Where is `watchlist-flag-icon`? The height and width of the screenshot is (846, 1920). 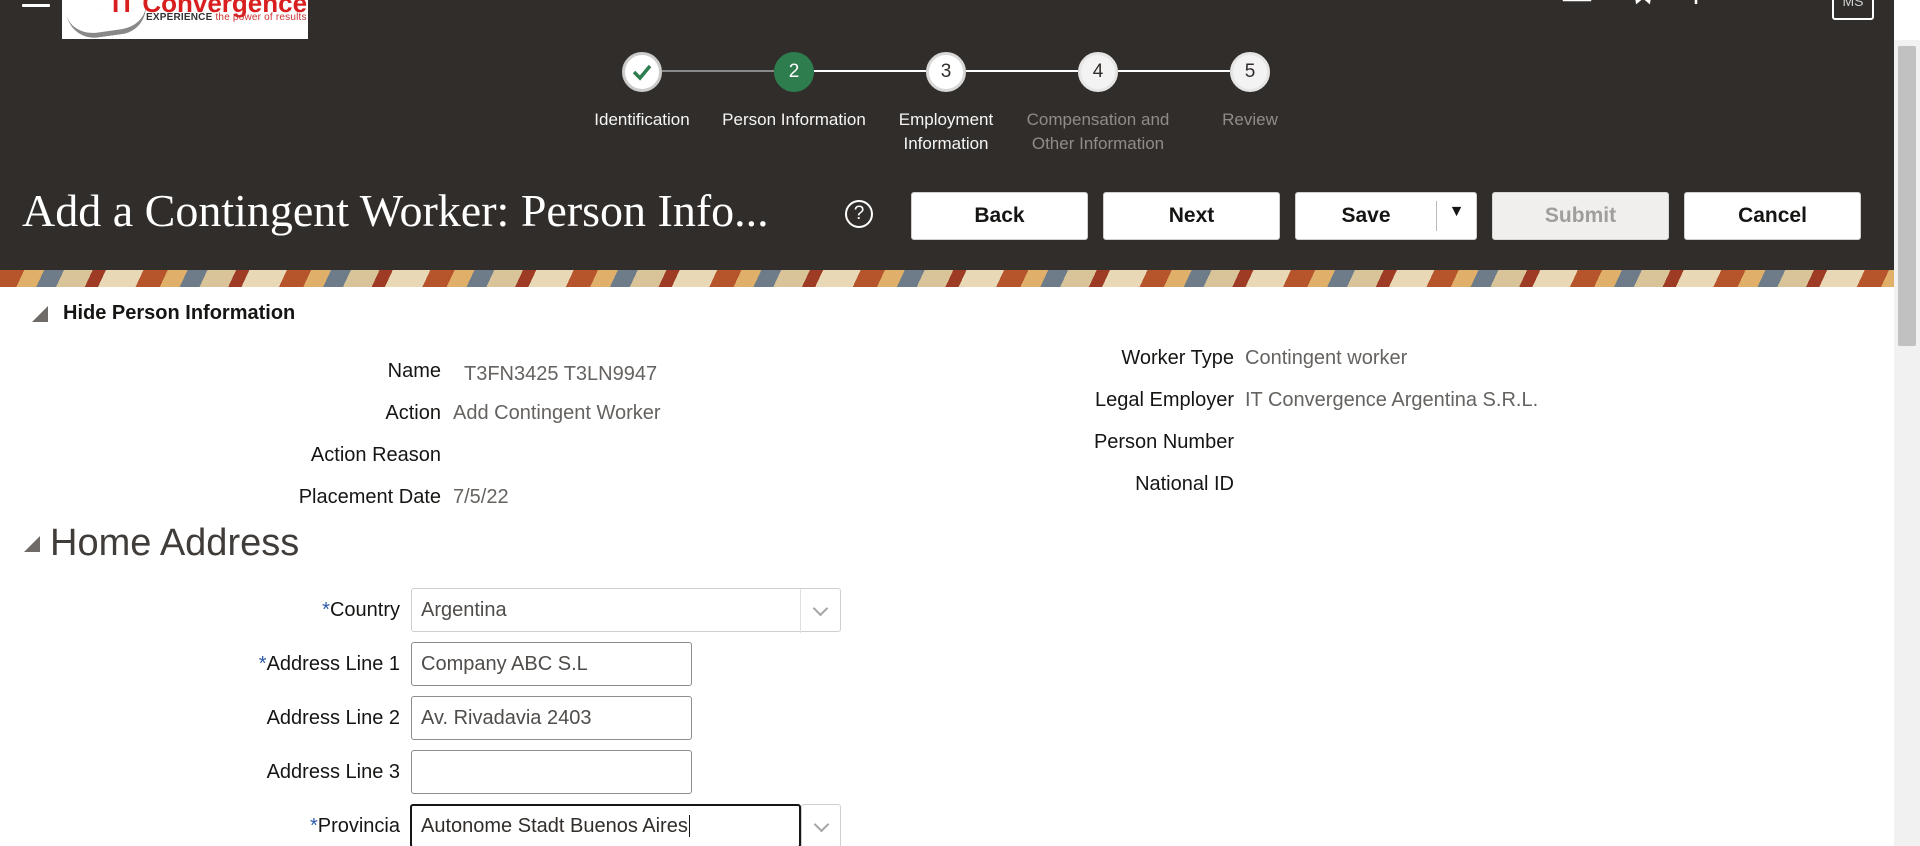
watchlist-flag-icon is located at coordinates (1707, 7).